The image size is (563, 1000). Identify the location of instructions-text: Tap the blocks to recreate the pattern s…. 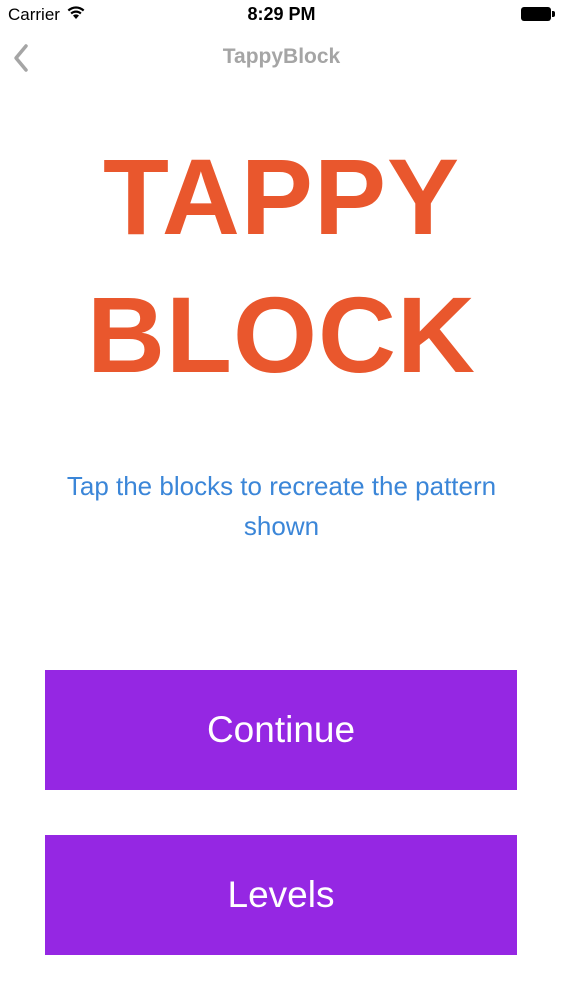
(281, 506).